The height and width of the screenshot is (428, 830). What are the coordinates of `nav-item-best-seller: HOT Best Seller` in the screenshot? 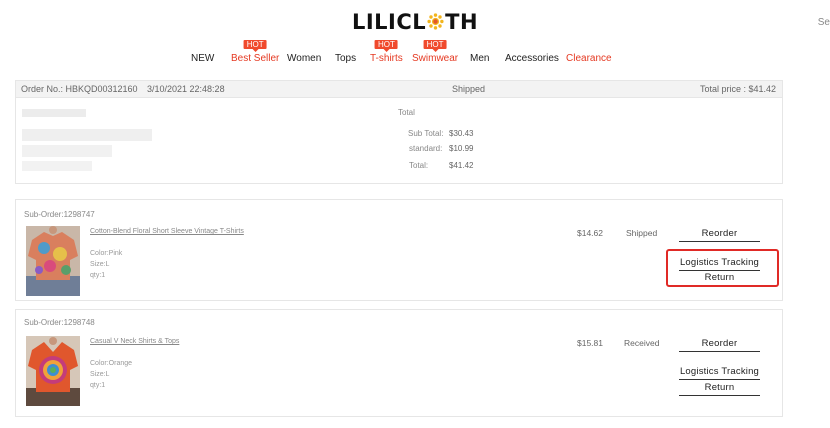 It's located at (255, 52).